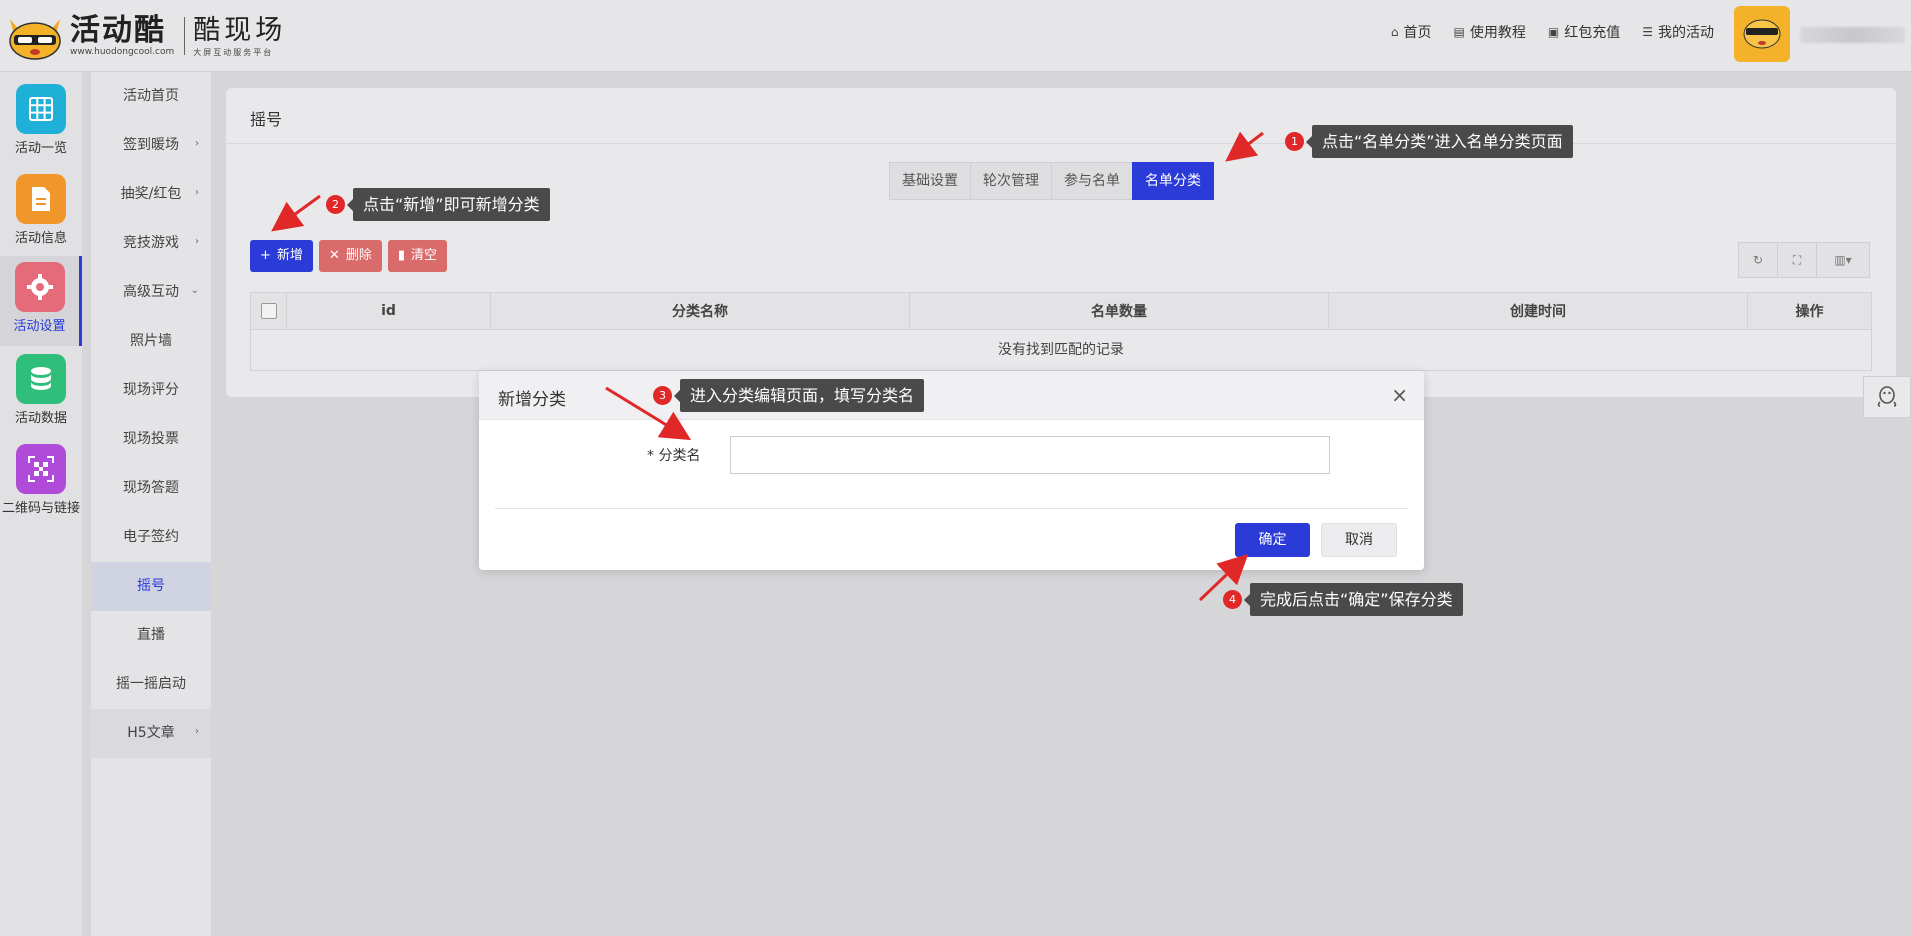 Image resolution: width=1911 pixels, height=936 pixels. I want to click on empty-state-text: 没有找到匹配的记录, so click(1061, 350).